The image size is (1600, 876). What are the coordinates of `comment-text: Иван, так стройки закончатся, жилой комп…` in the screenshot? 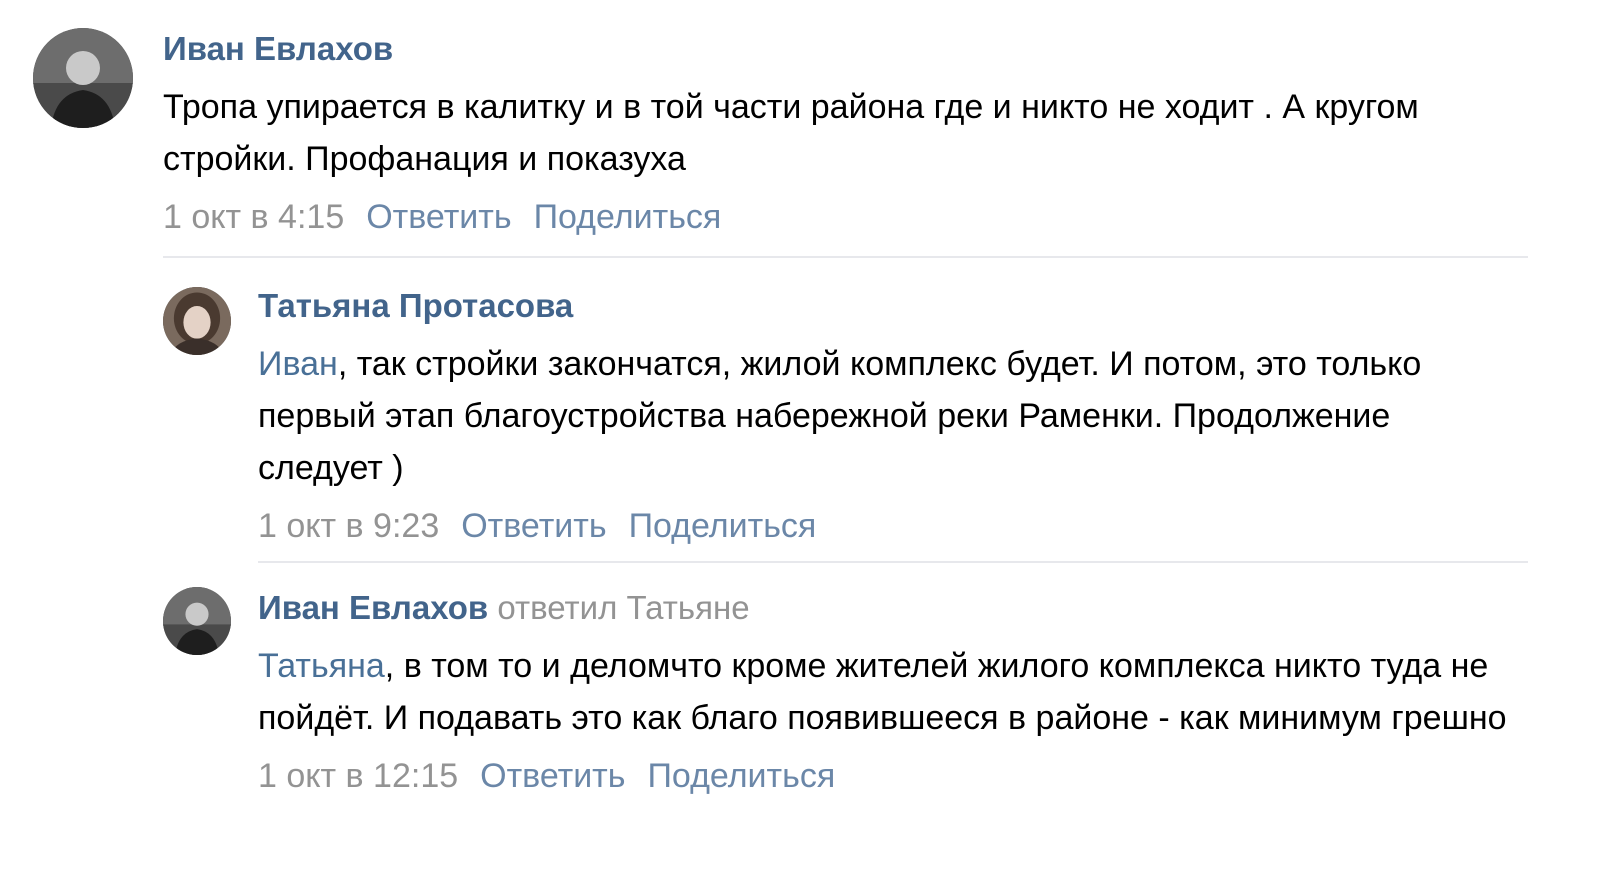 It's located at (840, 416).